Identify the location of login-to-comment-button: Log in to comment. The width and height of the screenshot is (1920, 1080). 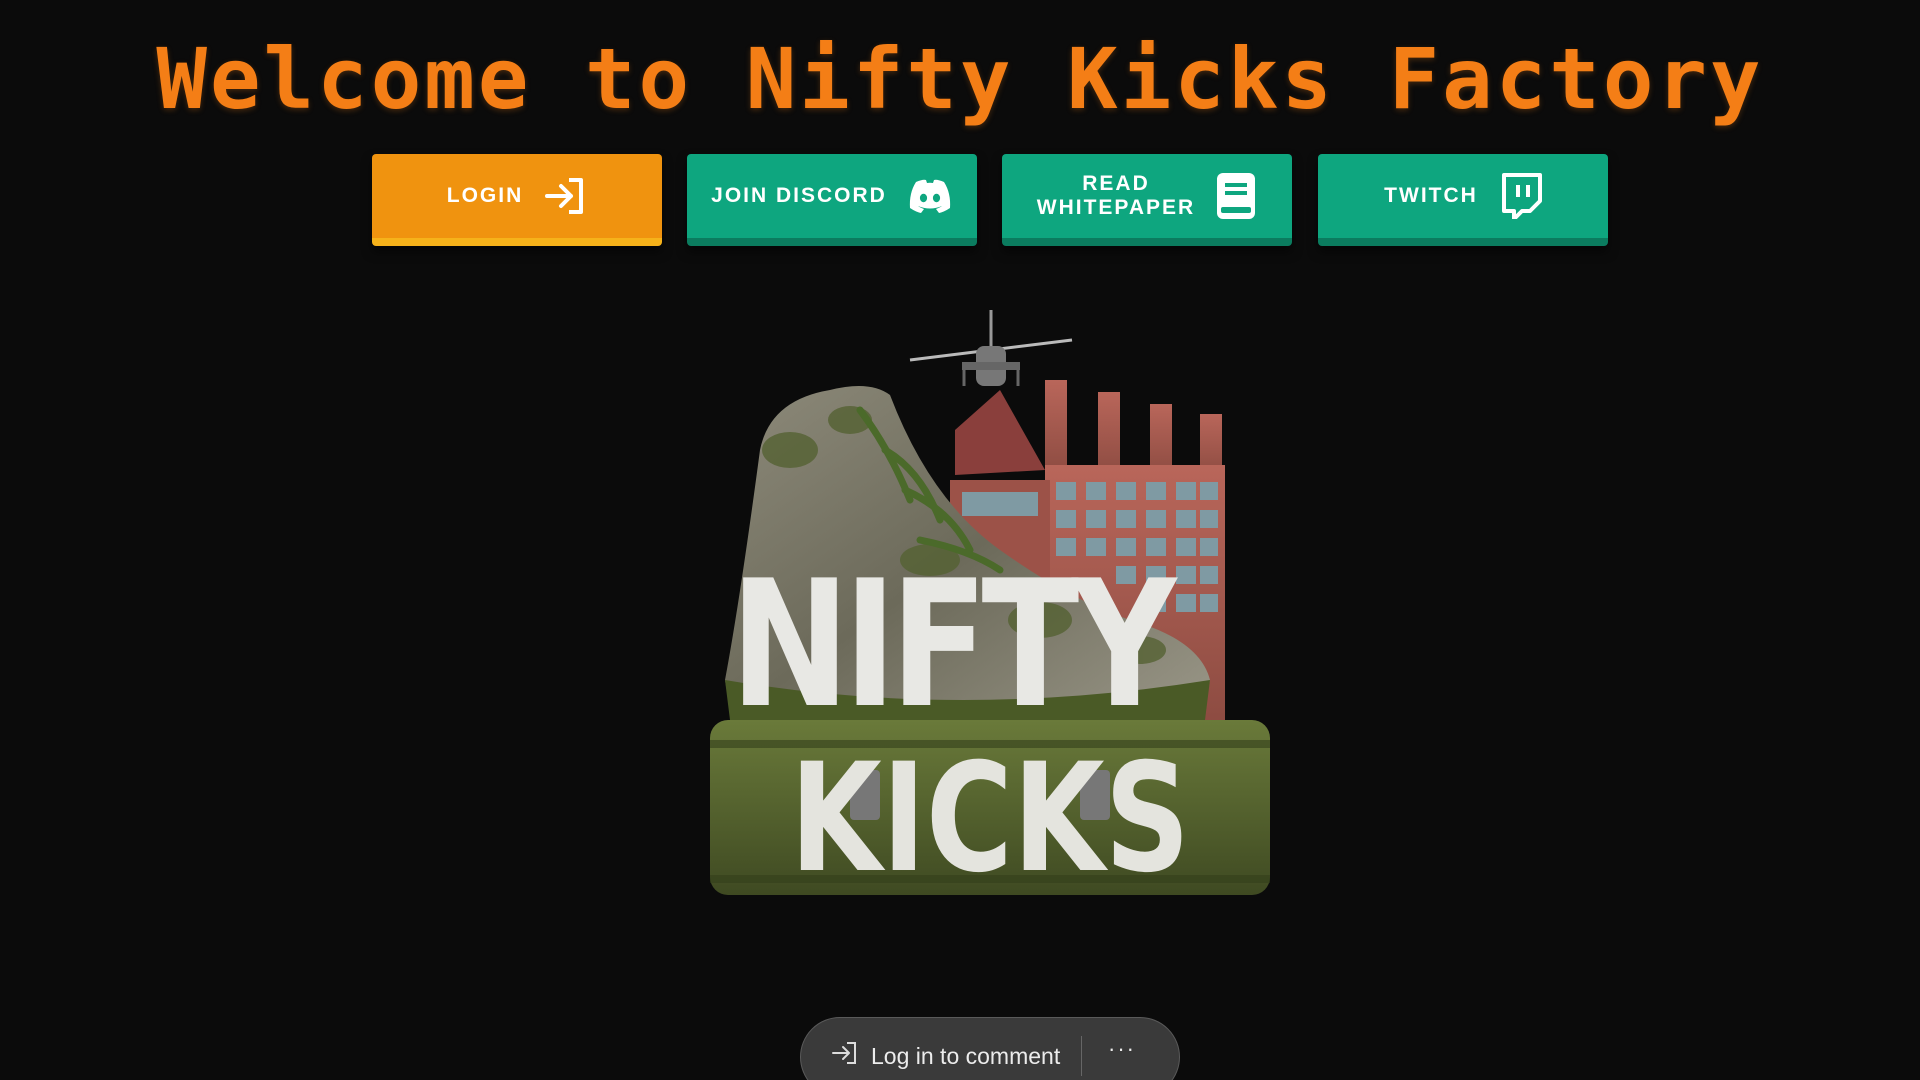
(956, 1056).